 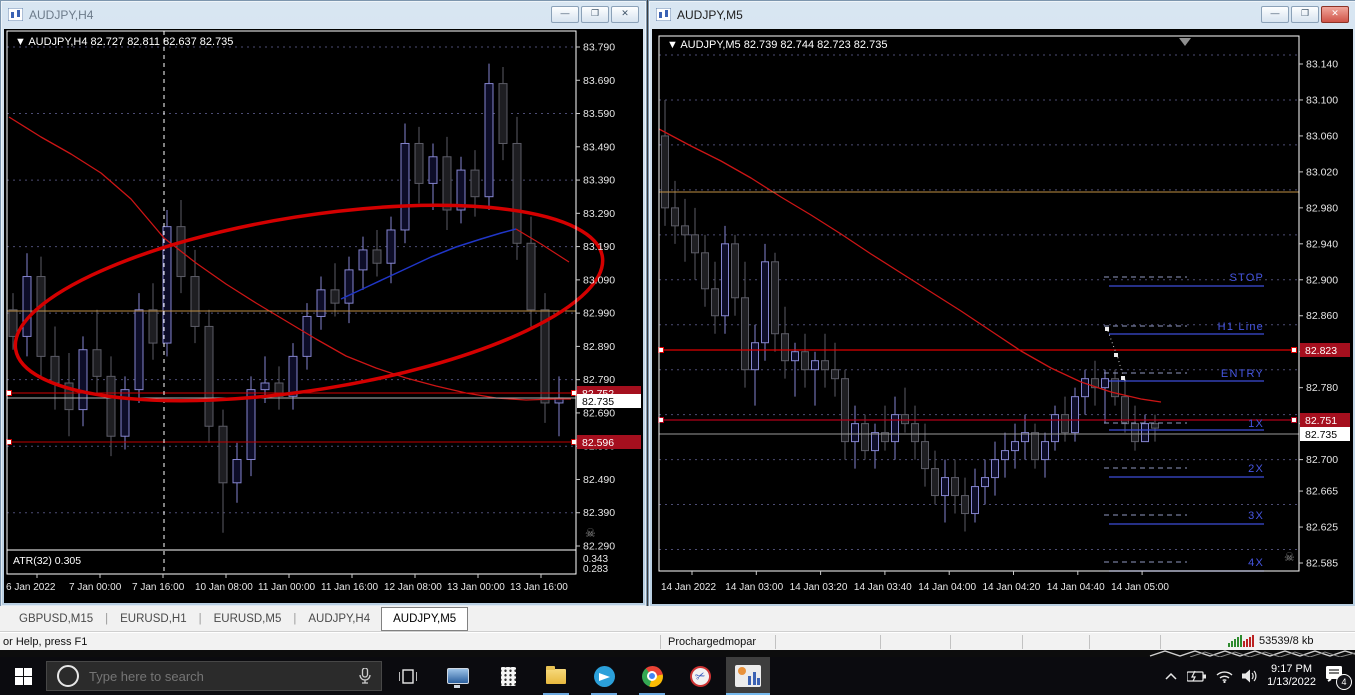 I want to click on price-axis-label: 83.060, so click(x=1322, y=136).